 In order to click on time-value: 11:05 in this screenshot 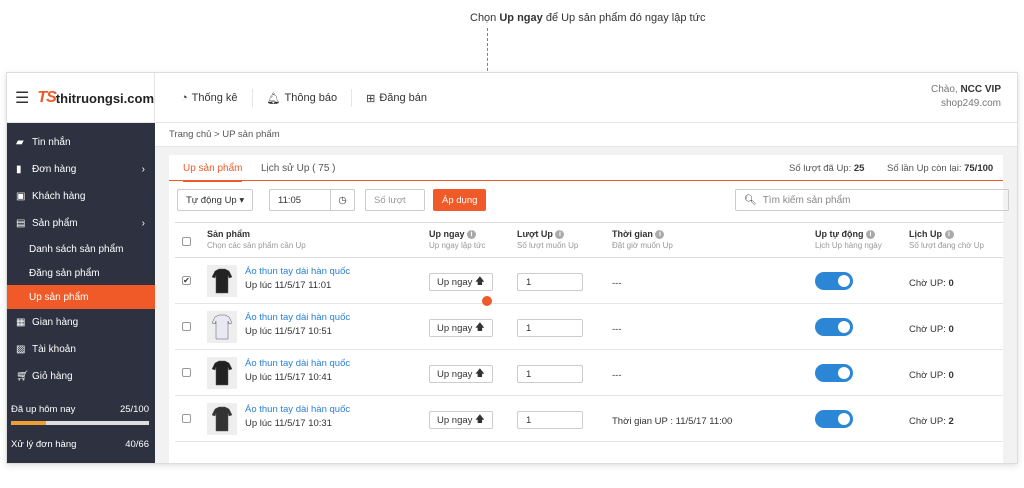, I will do `click(290, 200)`.